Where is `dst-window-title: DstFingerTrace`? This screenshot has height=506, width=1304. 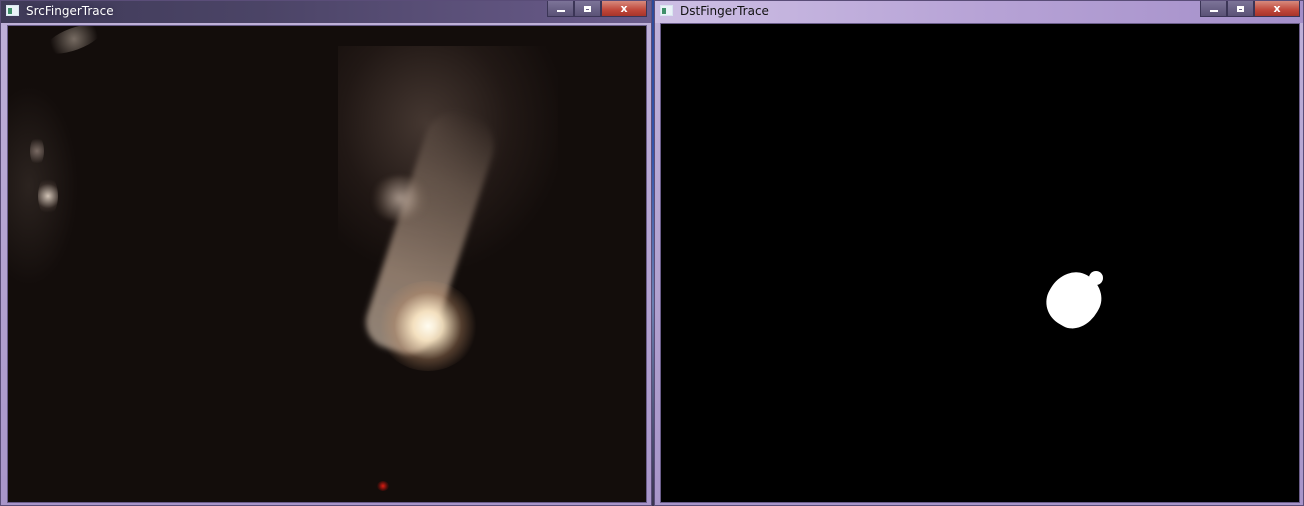
dst-window-title: DstFingerTrace is located at coordinates (724, 11).